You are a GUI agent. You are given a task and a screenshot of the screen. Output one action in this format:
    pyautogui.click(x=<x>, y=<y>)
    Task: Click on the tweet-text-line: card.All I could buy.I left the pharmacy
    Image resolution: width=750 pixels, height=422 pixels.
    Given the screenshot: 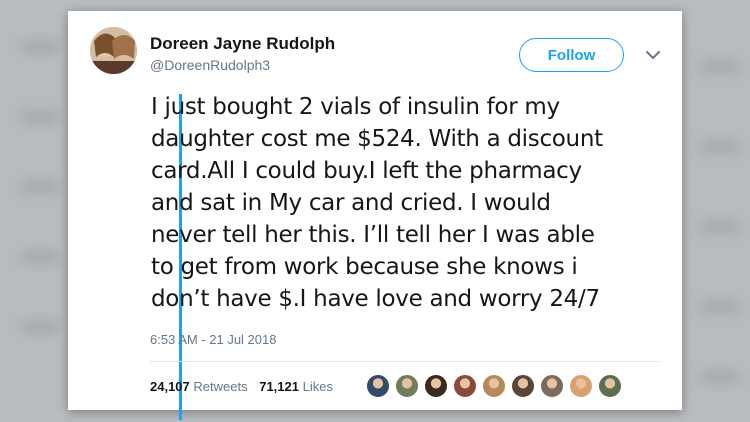 What is the action you would take?
    pyautogui.click(x=366, y=171)
    